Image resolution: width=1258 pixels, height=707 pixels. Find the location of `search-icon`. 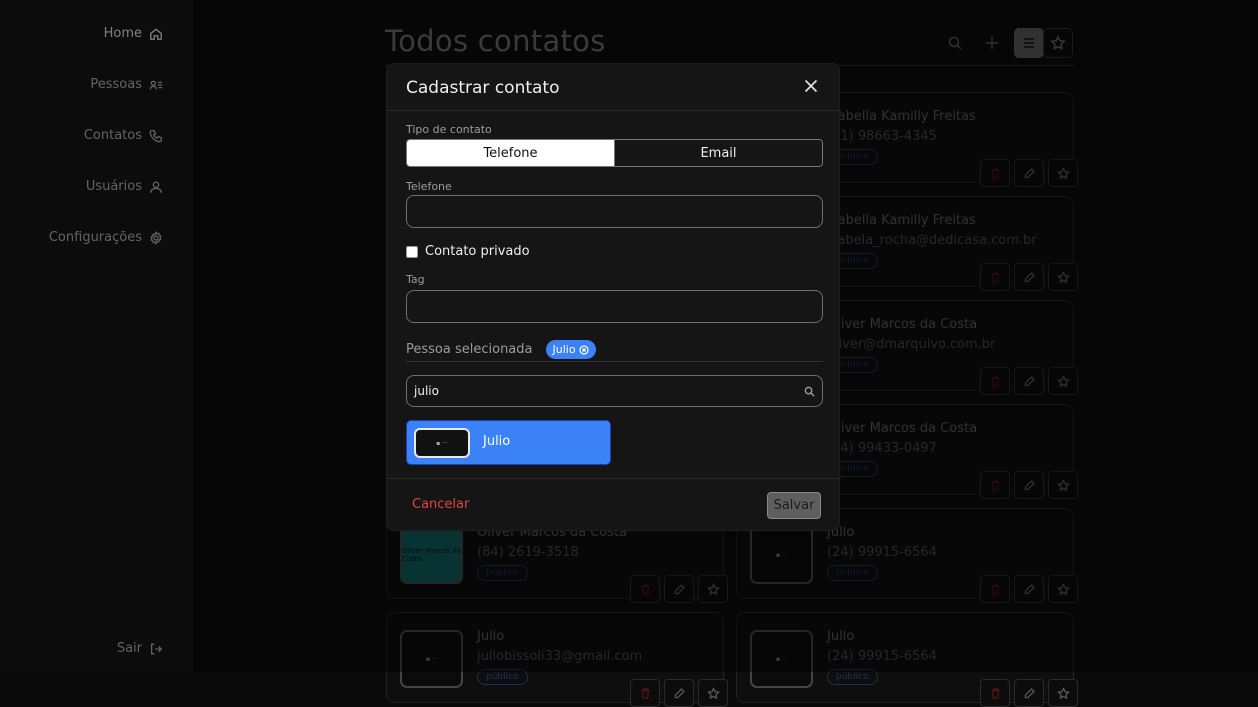

search-icon is located at coordinates (809, 391).